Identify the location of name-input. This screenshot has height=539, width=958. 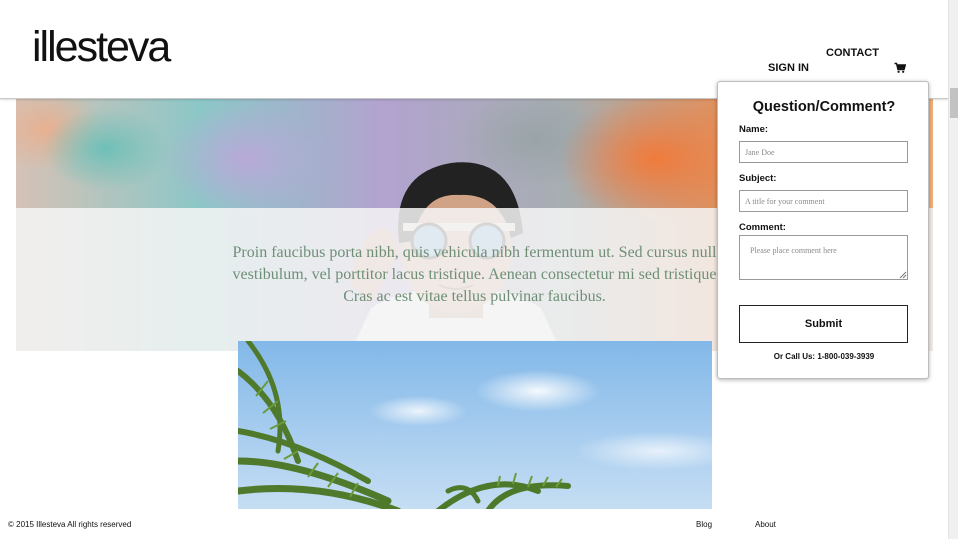
(823, 152).